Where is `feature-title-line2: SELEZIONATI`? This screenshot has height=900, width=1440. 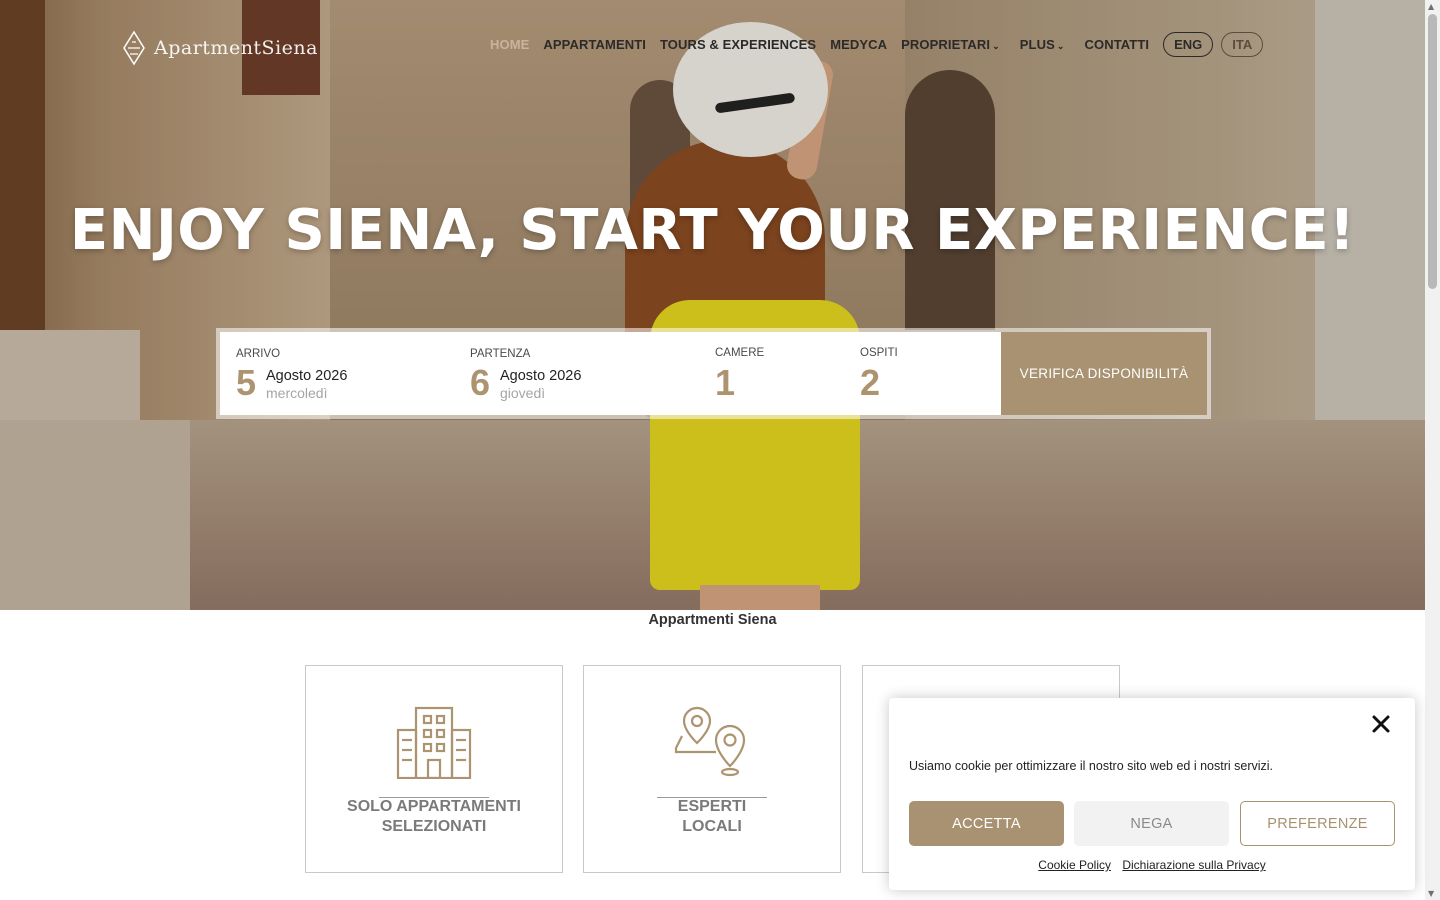
feature-title-line2: SELEZIONATI is located at coordinates (434, 826).